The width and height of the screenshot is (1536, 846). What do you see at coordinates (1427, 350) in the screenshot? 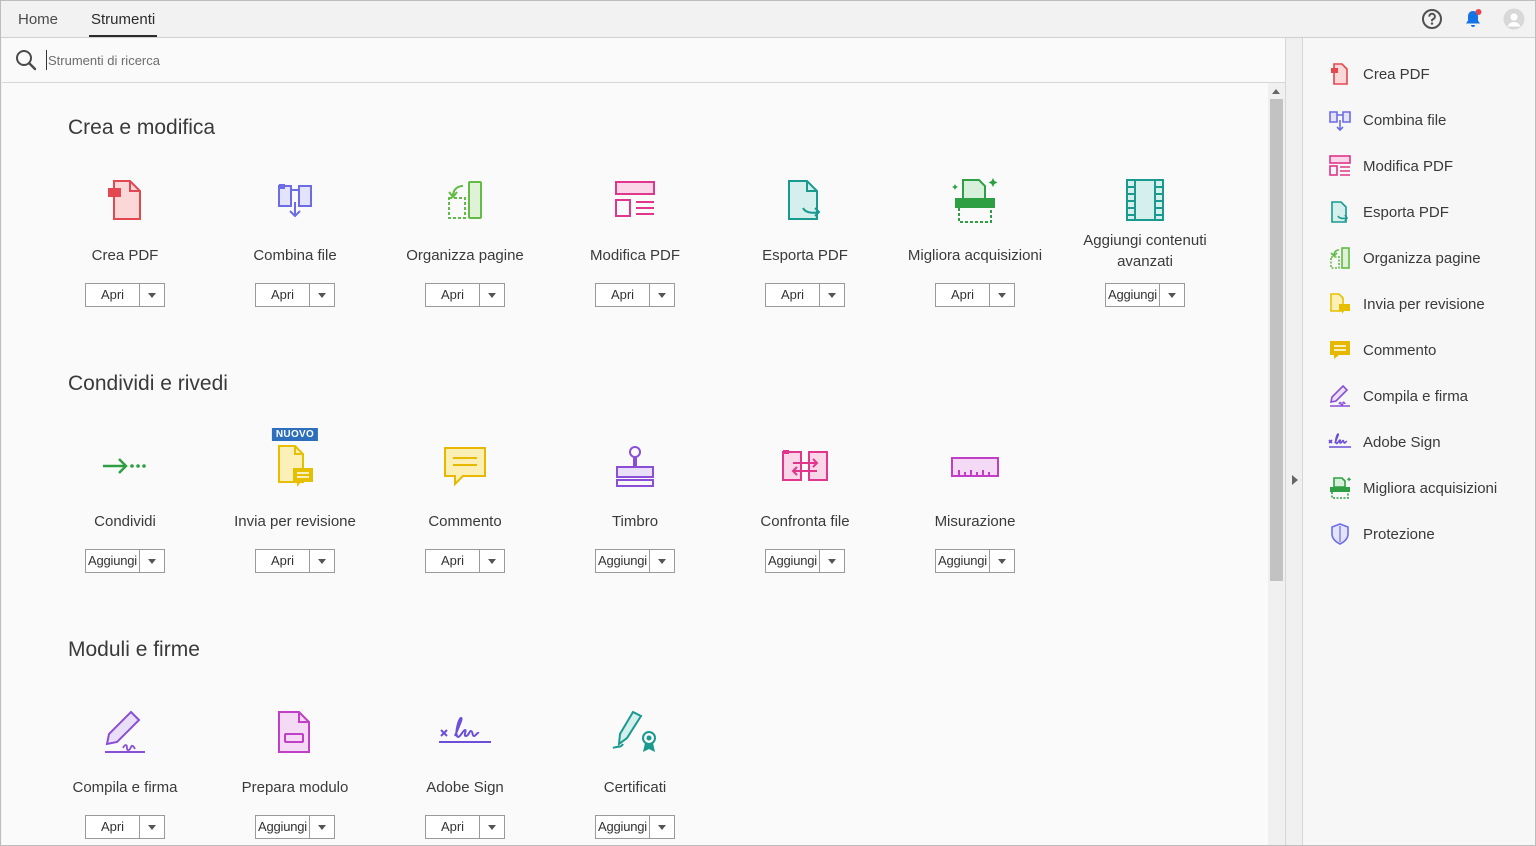
I see `right-pane-item-commento: Commento` at bounding box center [1427, 350].